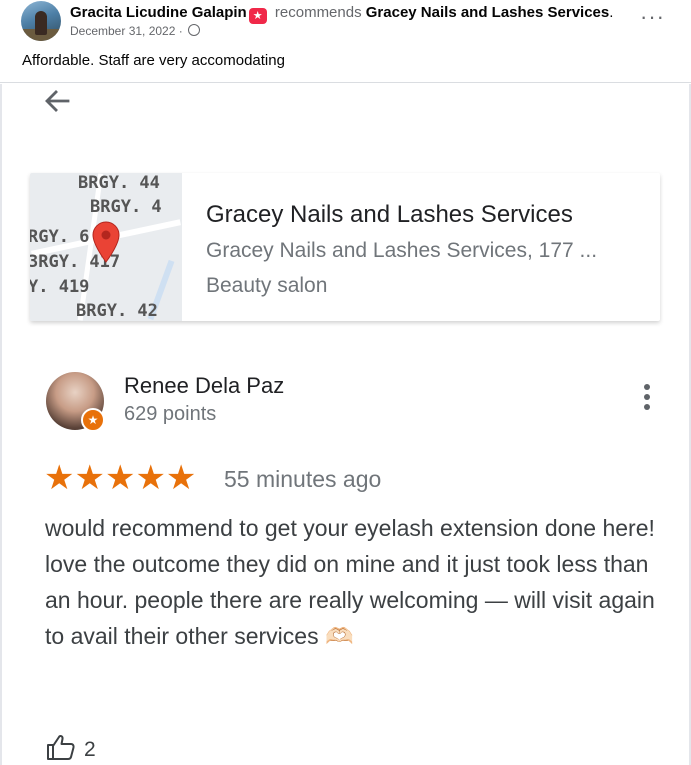 The image size is (691, 765). I want to click on local-guide-badge-icon: ★, so click(93, 420).